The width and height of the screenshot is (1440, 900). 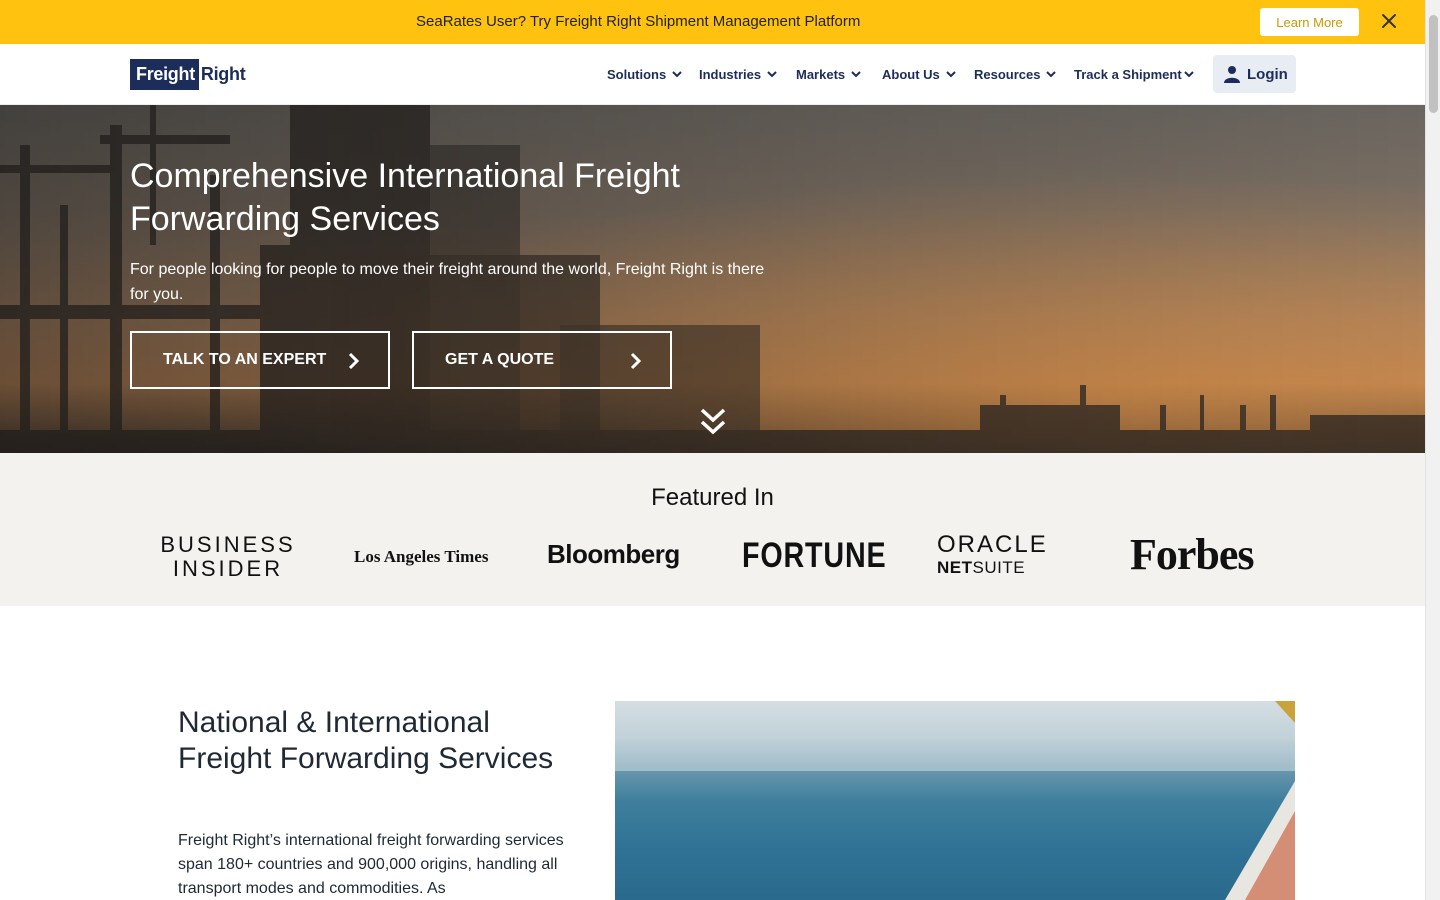 What do you see at coordinates (1309, 22) in the screenshot?
I see `learn-more-button: Learn More` at bounding box center [1309, 22].